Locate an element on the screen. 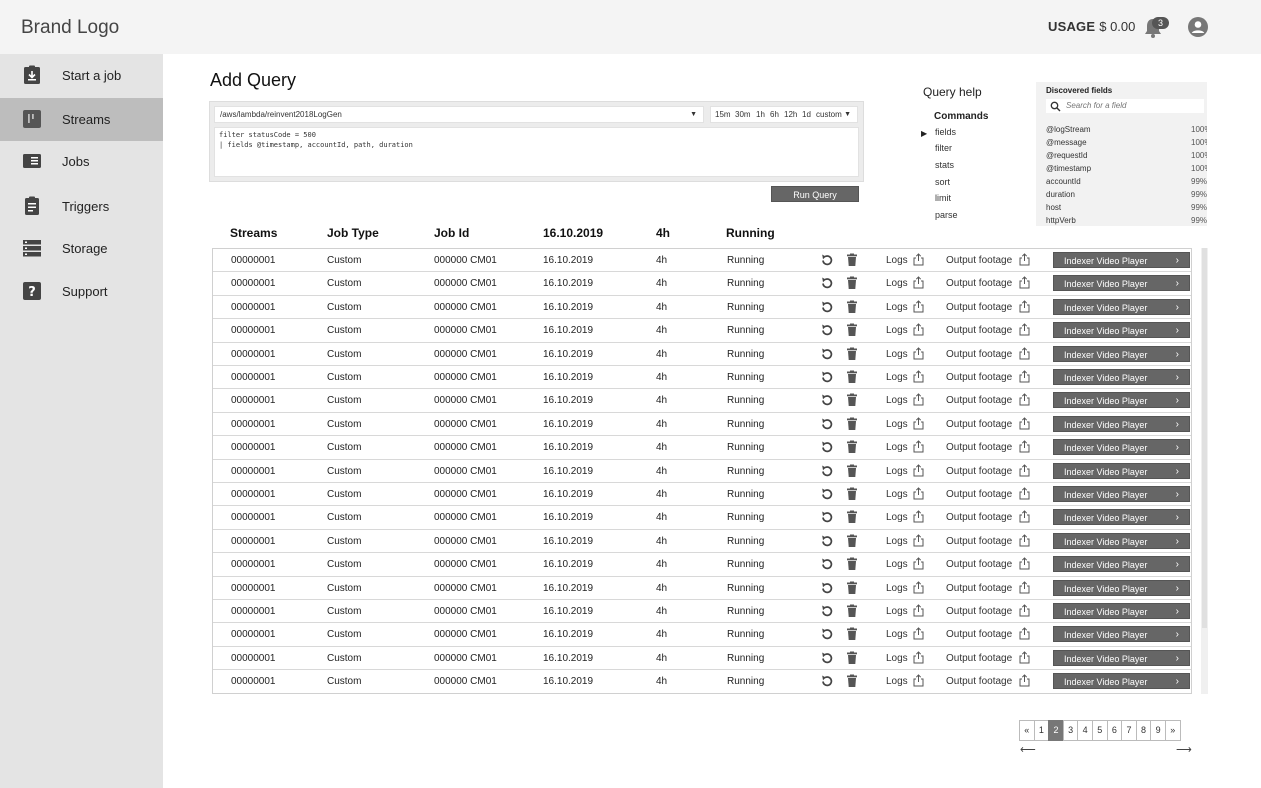  scrollbar-thumb is located at coordinates (1204, 438).